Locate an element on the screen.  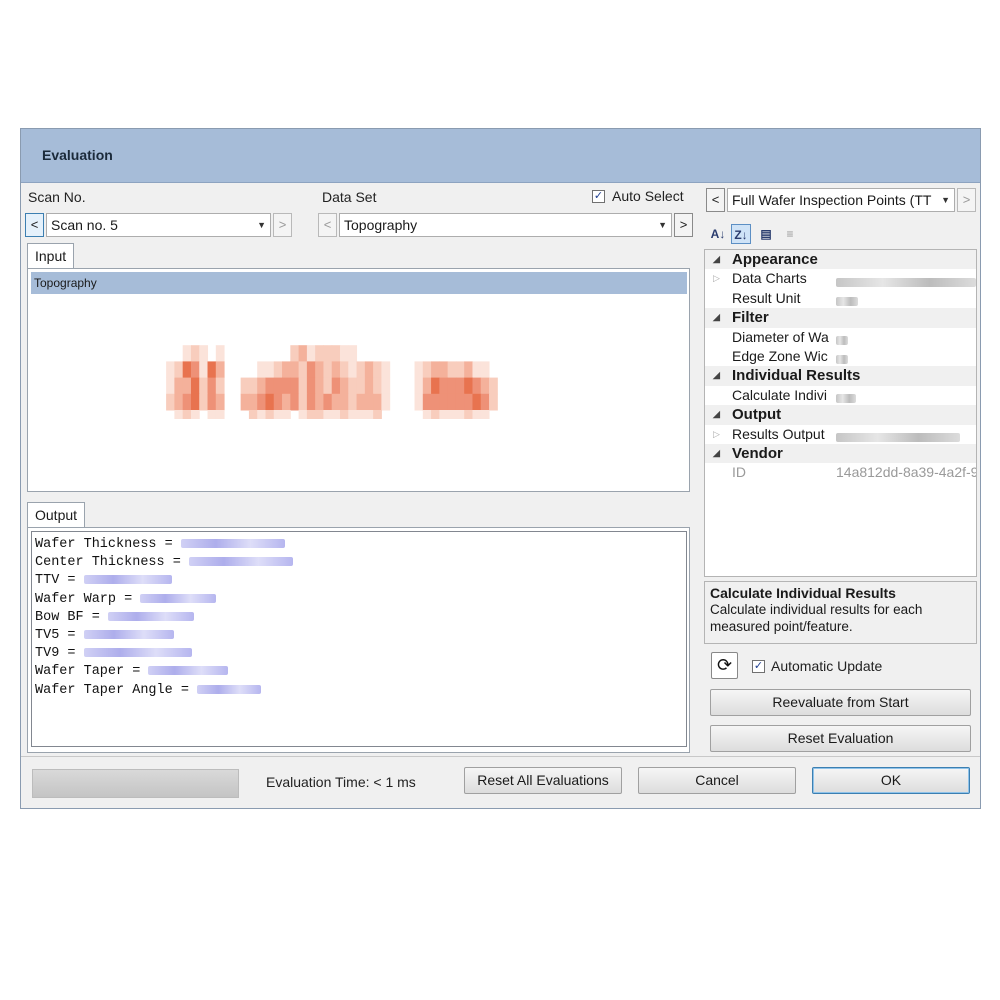
property-row: Result Unit is located at coordinates (840, 298).